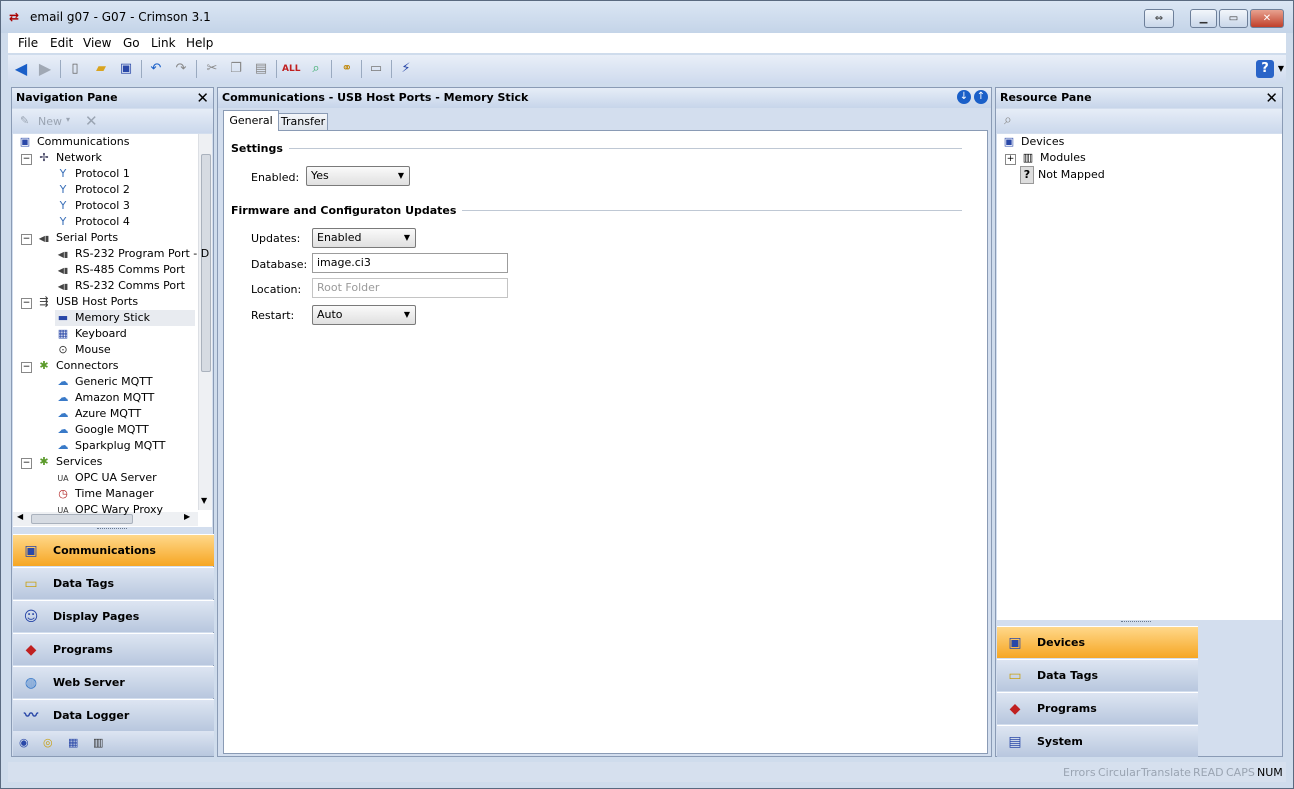 The image size is (1294, 789). Describe the element at coordinates (236, 69) in the screenshot. I see `copy-icon: ❐` at that location.